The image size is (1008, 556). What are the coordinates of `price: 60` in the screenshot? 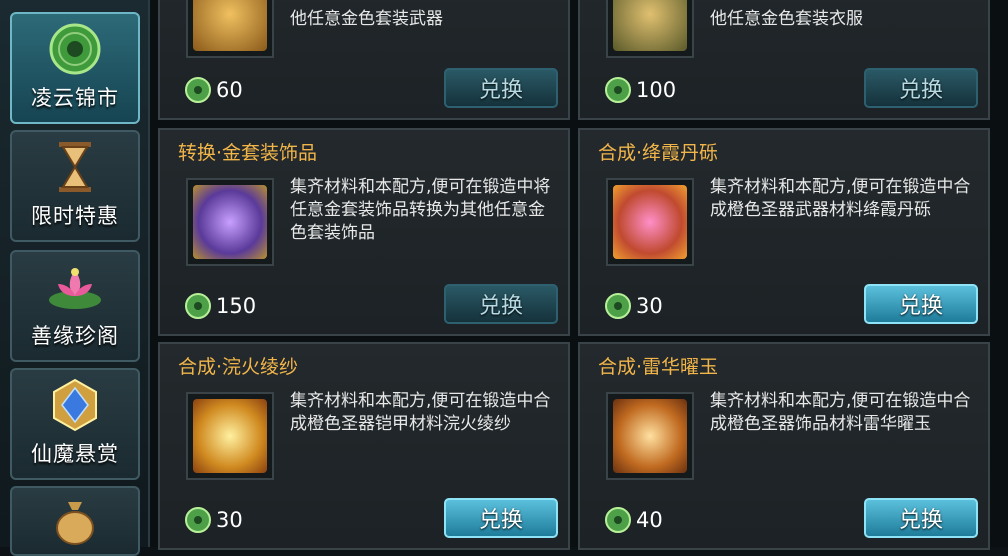 It's located at (213, 90).